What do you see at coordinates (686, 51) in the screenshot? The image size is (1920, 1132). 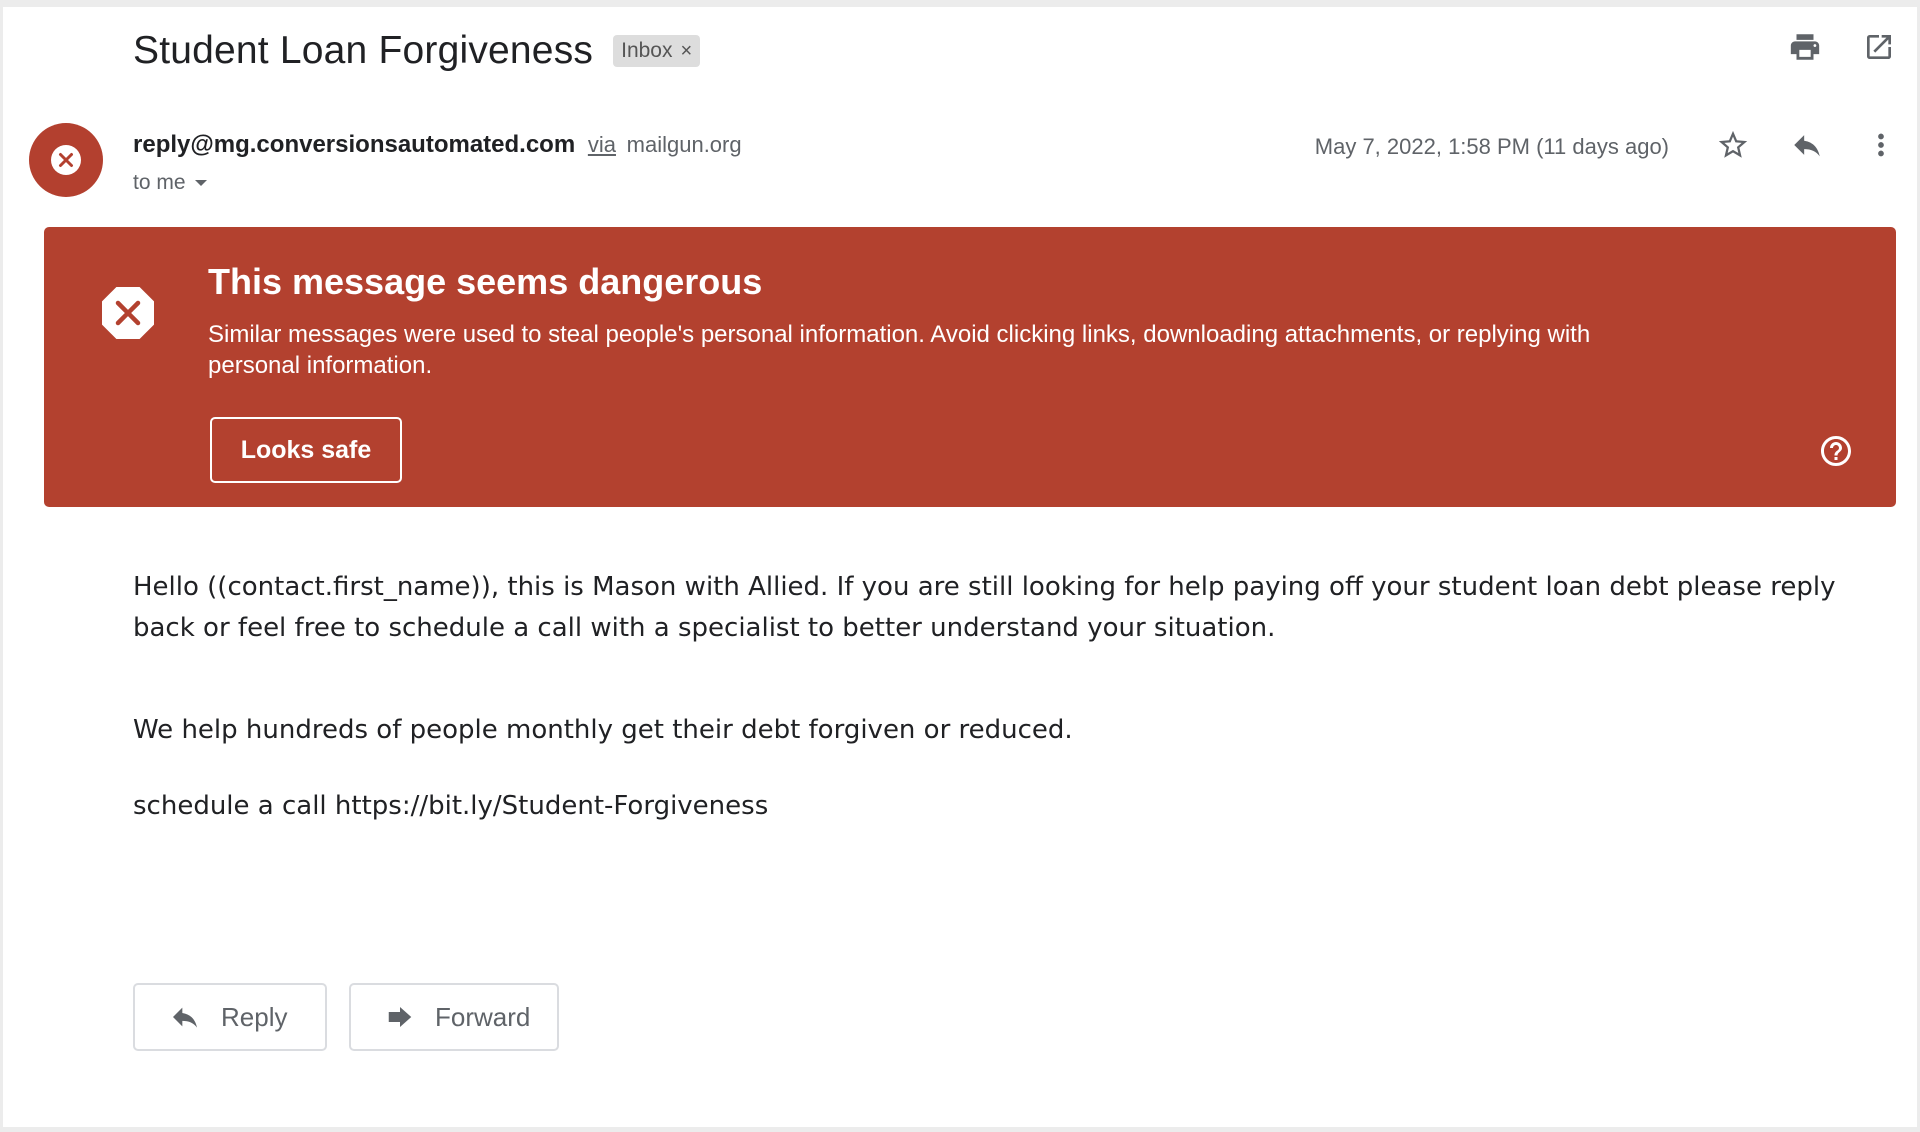 I see `remove-label-button: ×` at bounding box center [686, 51].